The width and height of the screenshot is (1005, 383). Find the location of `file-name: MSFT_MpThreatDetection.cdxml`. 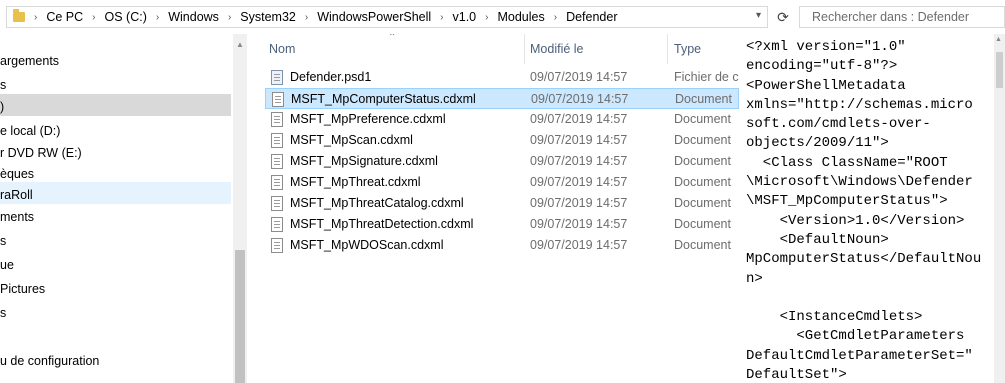

file-name: MSFT_MpThreatDetection.cdxml is located at coordinates (382, 224).